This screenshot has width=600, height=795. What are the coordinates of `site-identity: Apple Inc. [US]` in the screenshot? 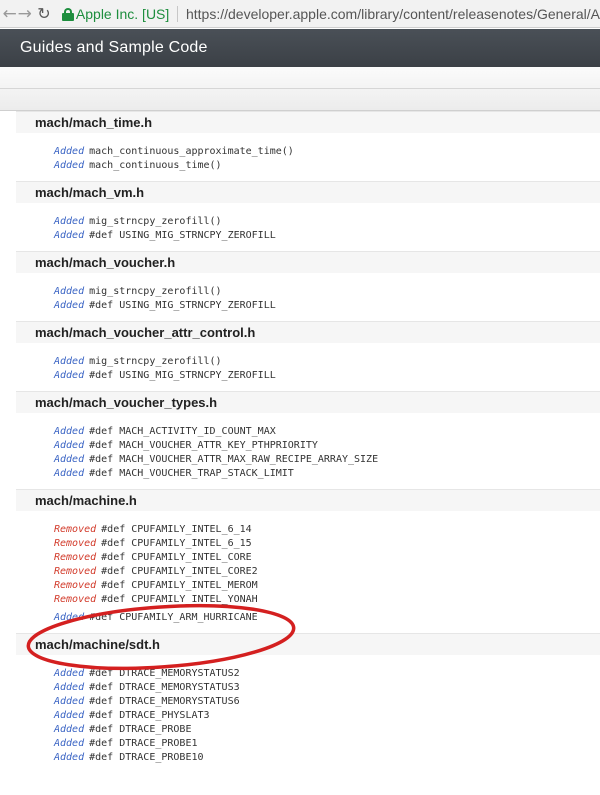 It's located at (122, 14).